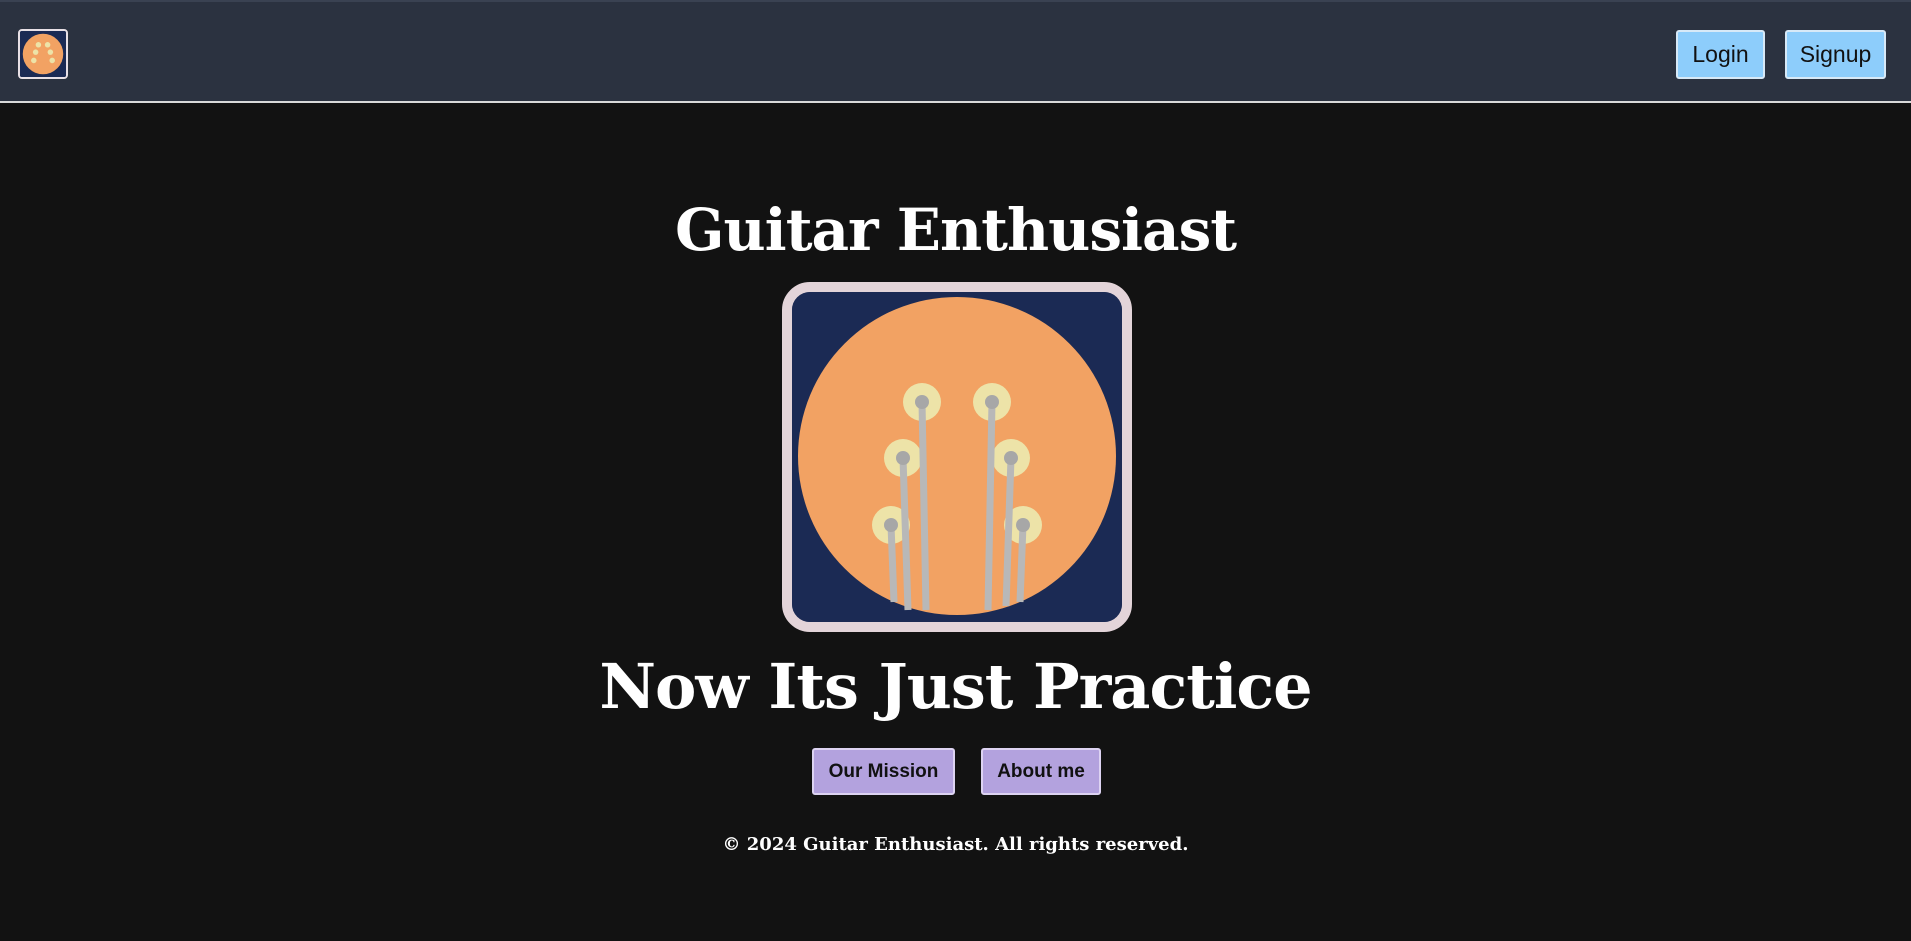 The width and height of the screenshot is (1911, 941). I want to click on hero-tagline: Now Its Just Practice, so click(955, 686).